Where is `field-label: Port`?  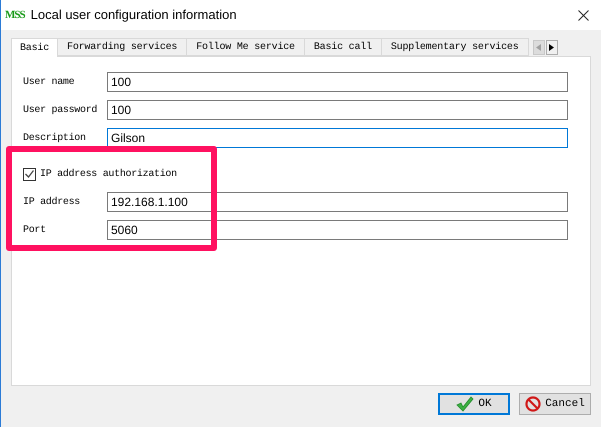
field-label: Port is located at coordinates (35, 231).